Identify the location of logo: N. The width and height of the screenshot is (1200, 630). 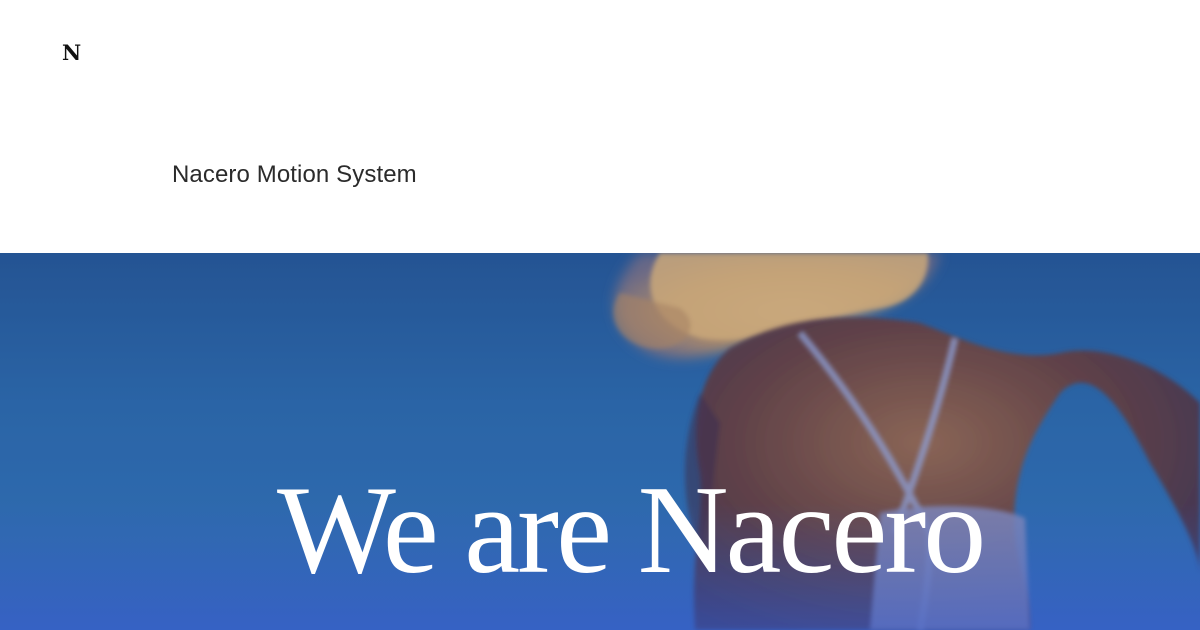
(71, 52).